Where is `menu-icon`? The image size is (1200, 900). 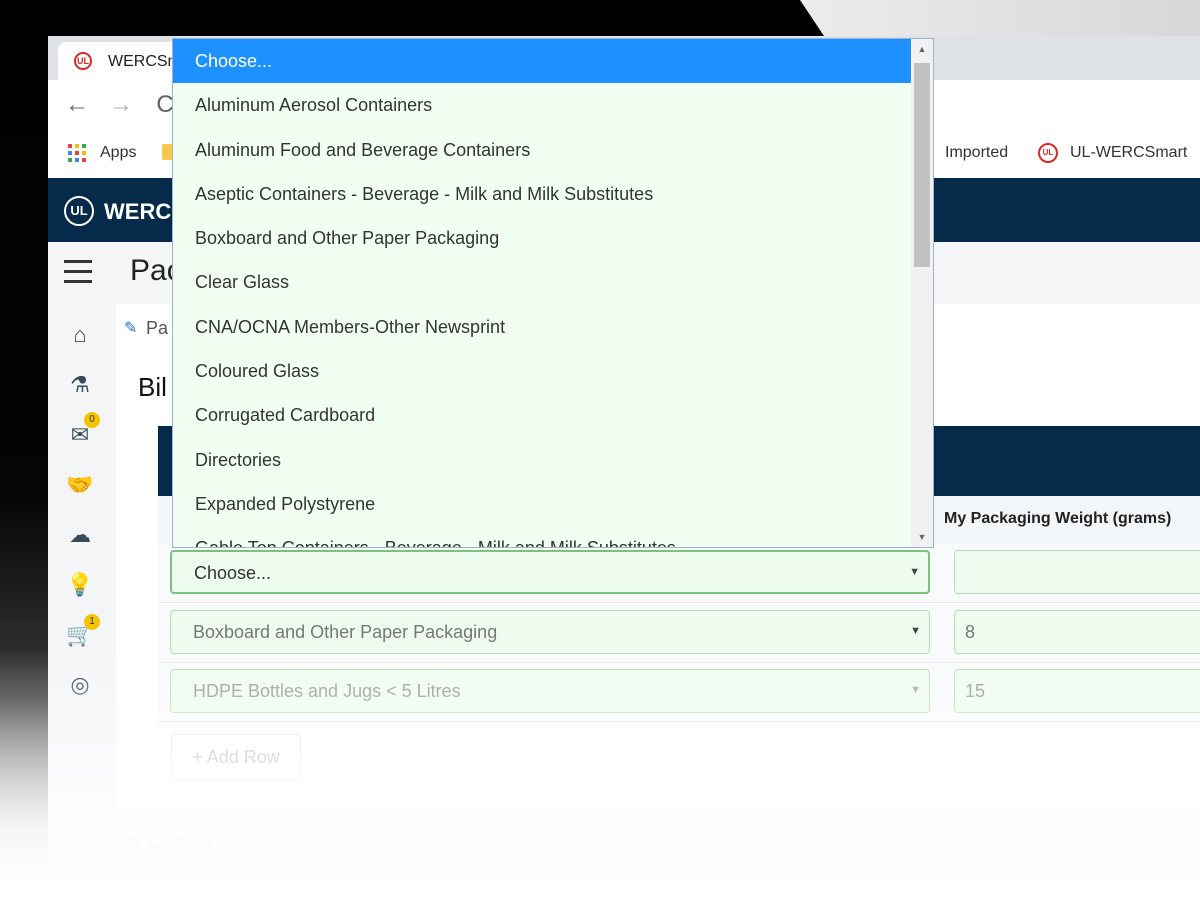
menu-icon is located at coordinates (78, 272).